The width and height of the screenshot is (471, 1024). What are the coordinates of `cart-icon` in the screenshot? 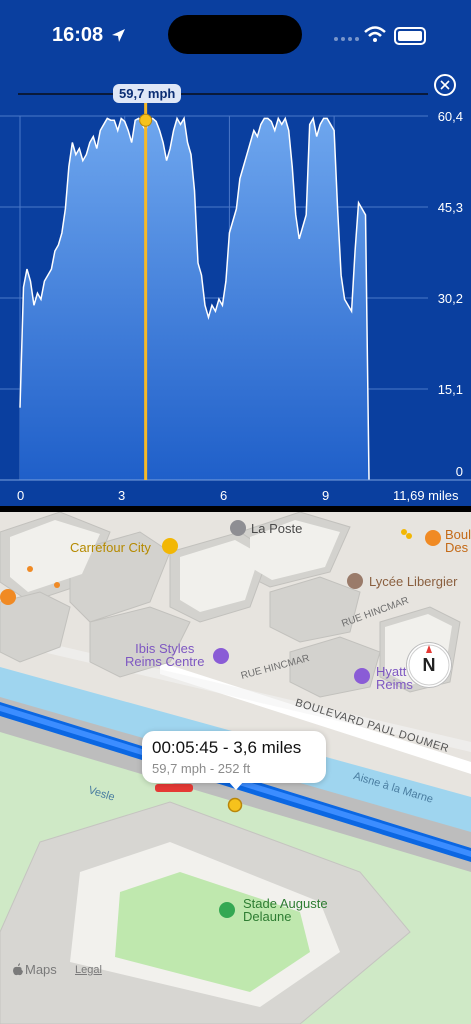 It's located at (170, 546).